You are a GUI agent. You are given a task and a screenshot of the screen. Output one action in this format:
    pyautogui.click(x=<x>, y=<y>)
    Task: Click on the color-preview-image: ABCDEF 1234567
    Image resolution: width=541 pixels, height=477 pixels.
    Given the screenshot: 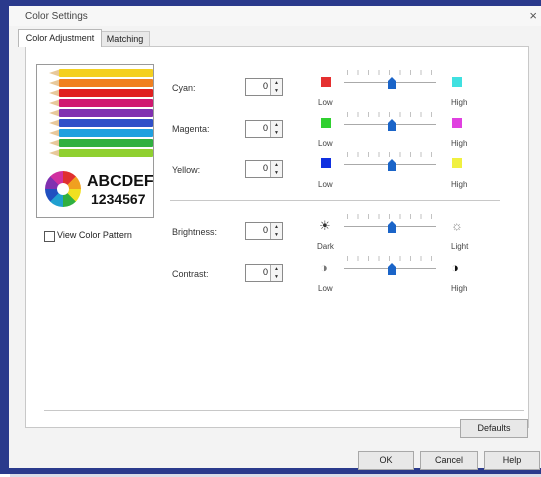 What is the action you would take?
    pyautogui.click(x=95, y=141)
    